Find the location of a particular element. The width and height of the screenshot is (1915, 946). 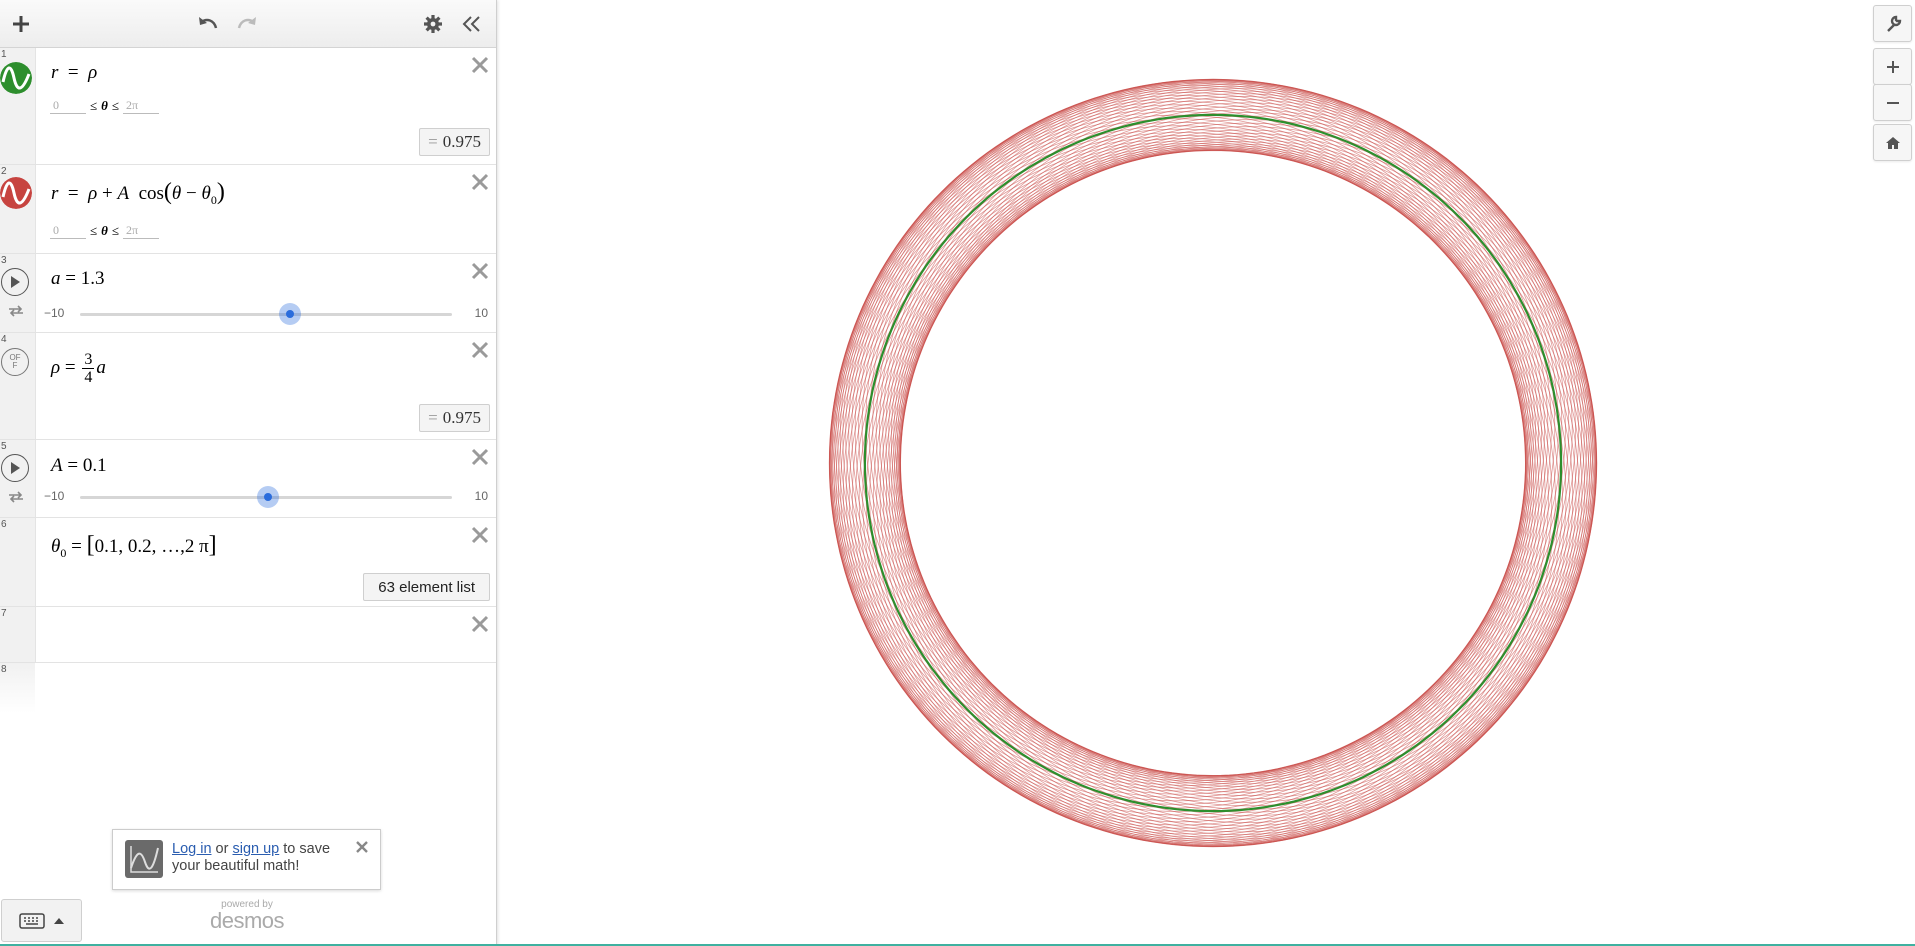

line-number: 3 is located at coordinates (4, 260).